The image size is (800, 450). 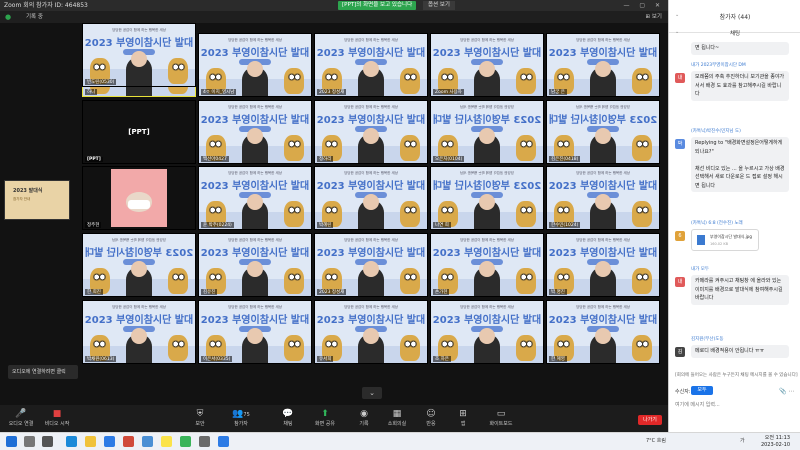 What do you see at coordinates (34, 17) in the screenshot?
I see `recording-label: 기록 중` at bounding box center [34, 17].